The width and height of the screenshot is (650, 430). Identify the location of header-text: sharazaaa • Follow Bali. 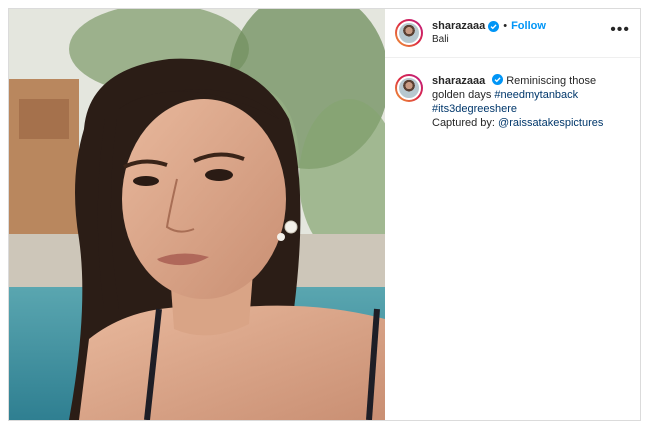
(489, 33).